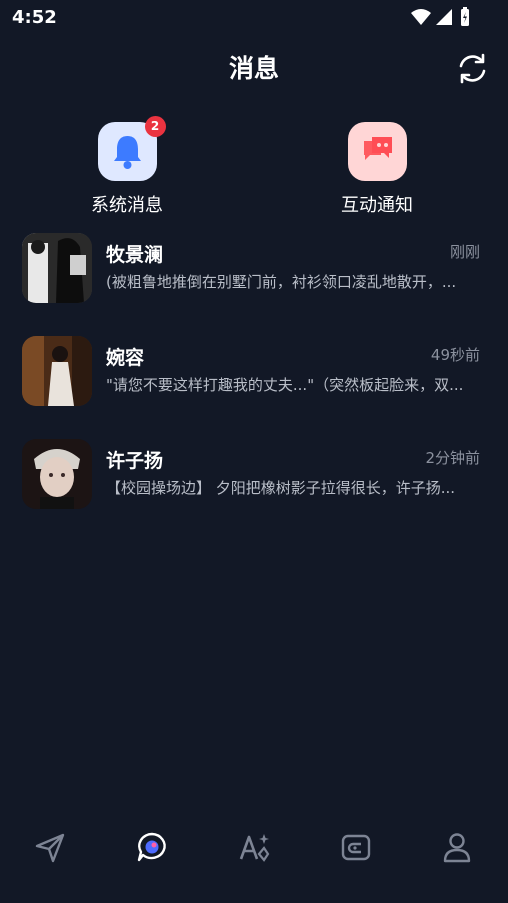  What do you see at coordinates (135, 461) in the screenshot?
I see `chat-name: 许子扬` at bounding box center [135, 461].